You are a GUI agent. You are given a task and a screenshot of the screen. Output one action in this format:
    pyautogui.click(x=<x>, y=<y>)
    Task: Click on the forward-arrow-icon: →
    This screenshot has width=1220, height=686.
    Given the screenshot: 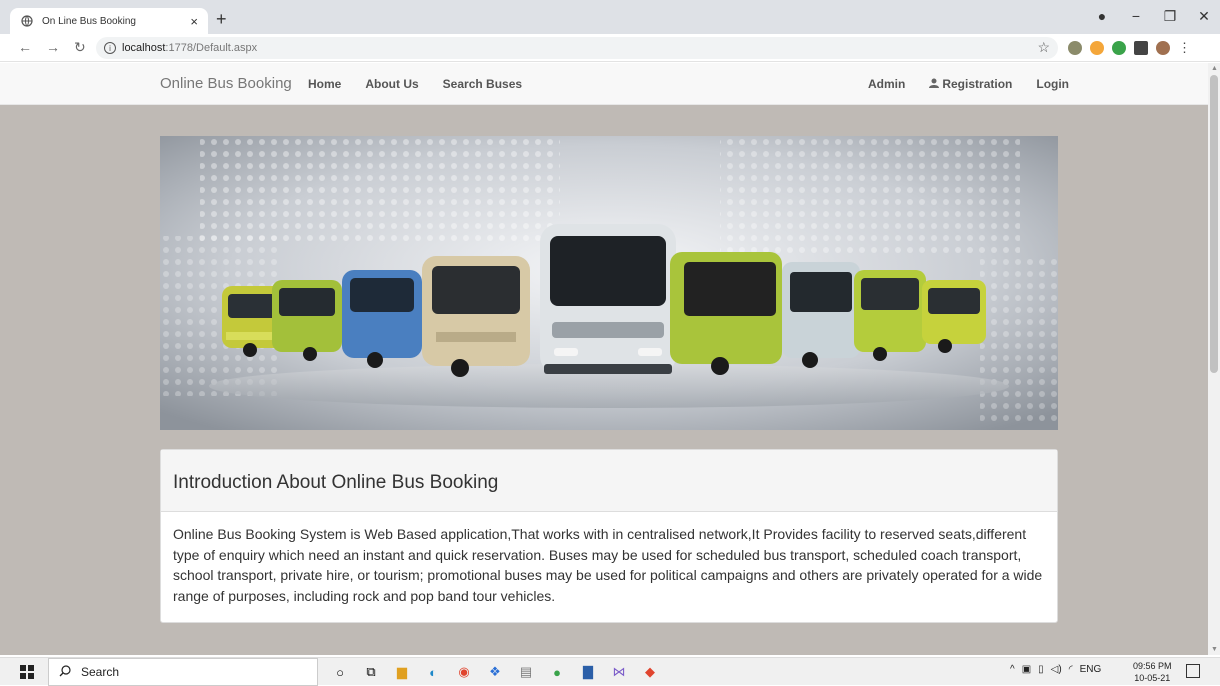 What is the action you would take?
    pyautogui.click(x=53, y=47)
    